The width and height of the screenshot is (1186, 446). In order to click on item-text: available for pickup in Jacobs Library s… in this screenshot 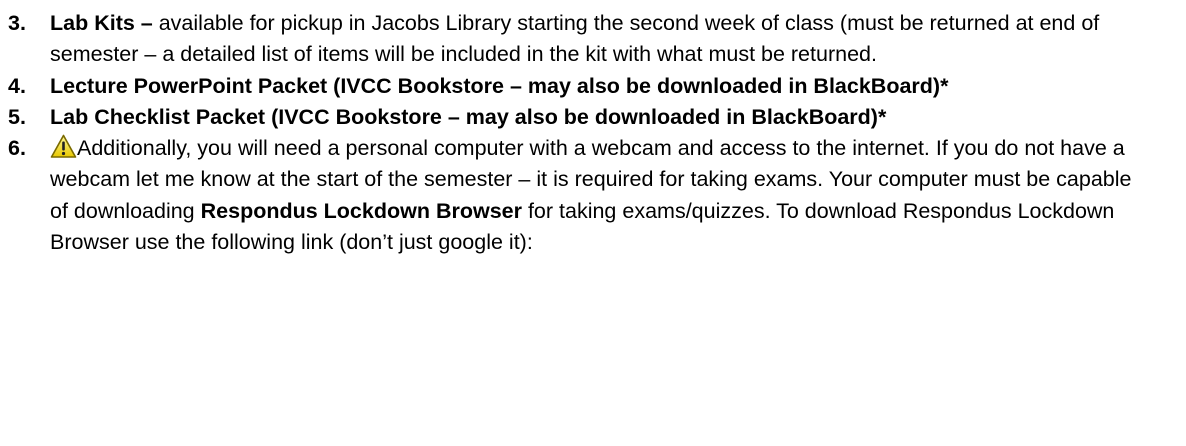, I will do `click(575, 39)`.